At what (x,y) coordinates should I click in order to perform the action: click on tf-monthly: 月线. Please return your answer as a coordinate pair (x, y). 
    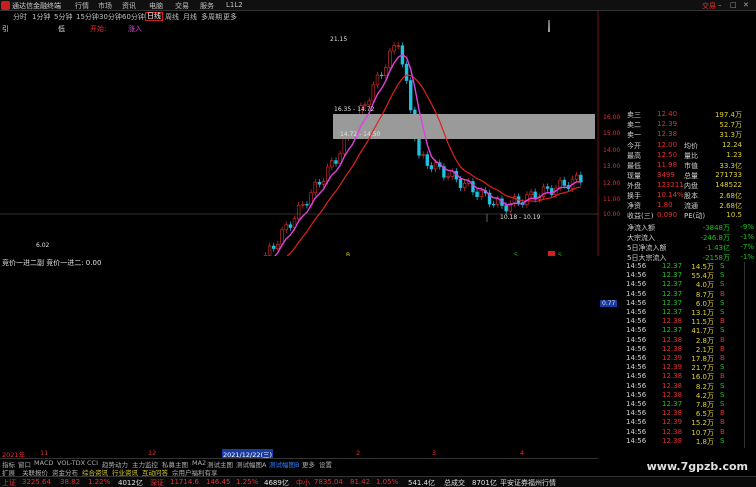
    Looking at the image, I should click on (190, 17).